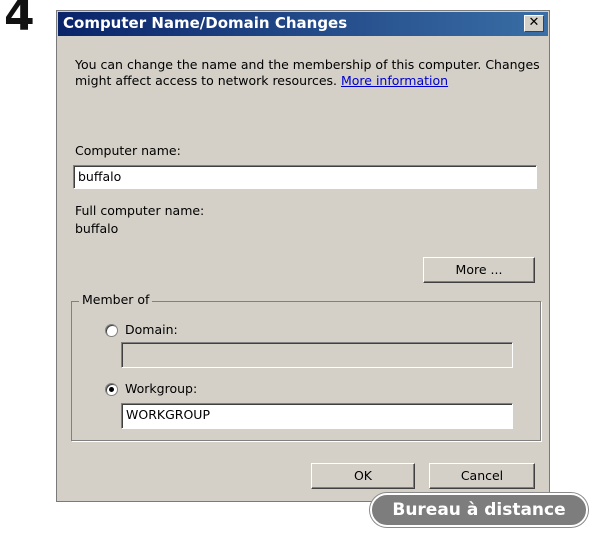 This screenshot has width=592, height=539. I want to click on remote-desktop-badge: Bureau à distance, so click(479, 510).